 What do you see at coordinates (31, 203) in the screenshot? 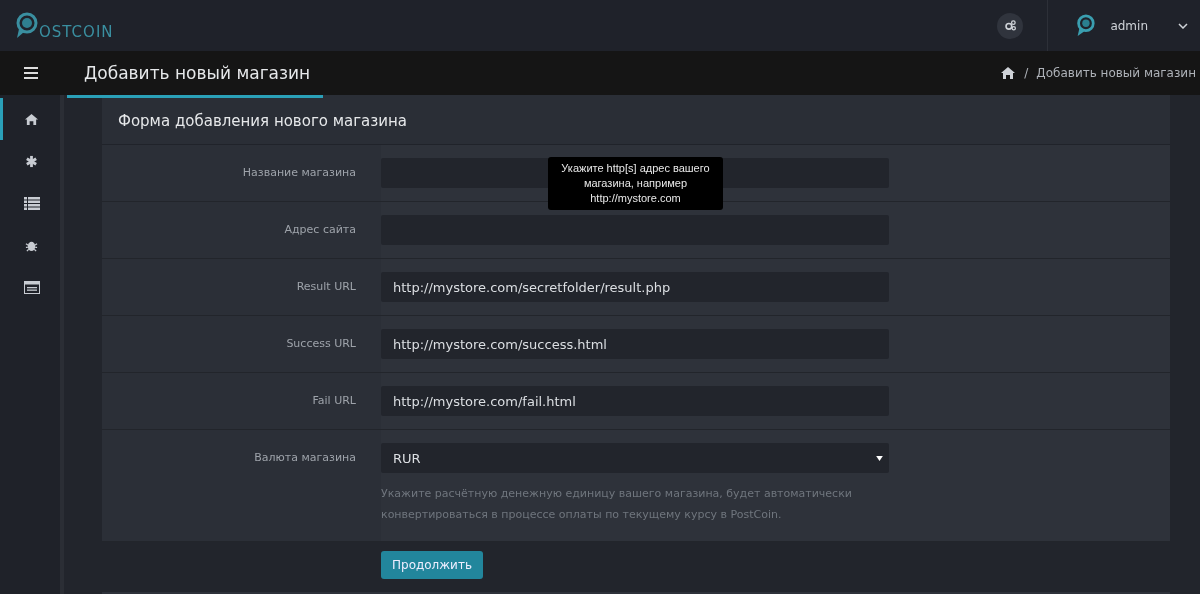
I see `list-icon` at bounding box center [31, 203].